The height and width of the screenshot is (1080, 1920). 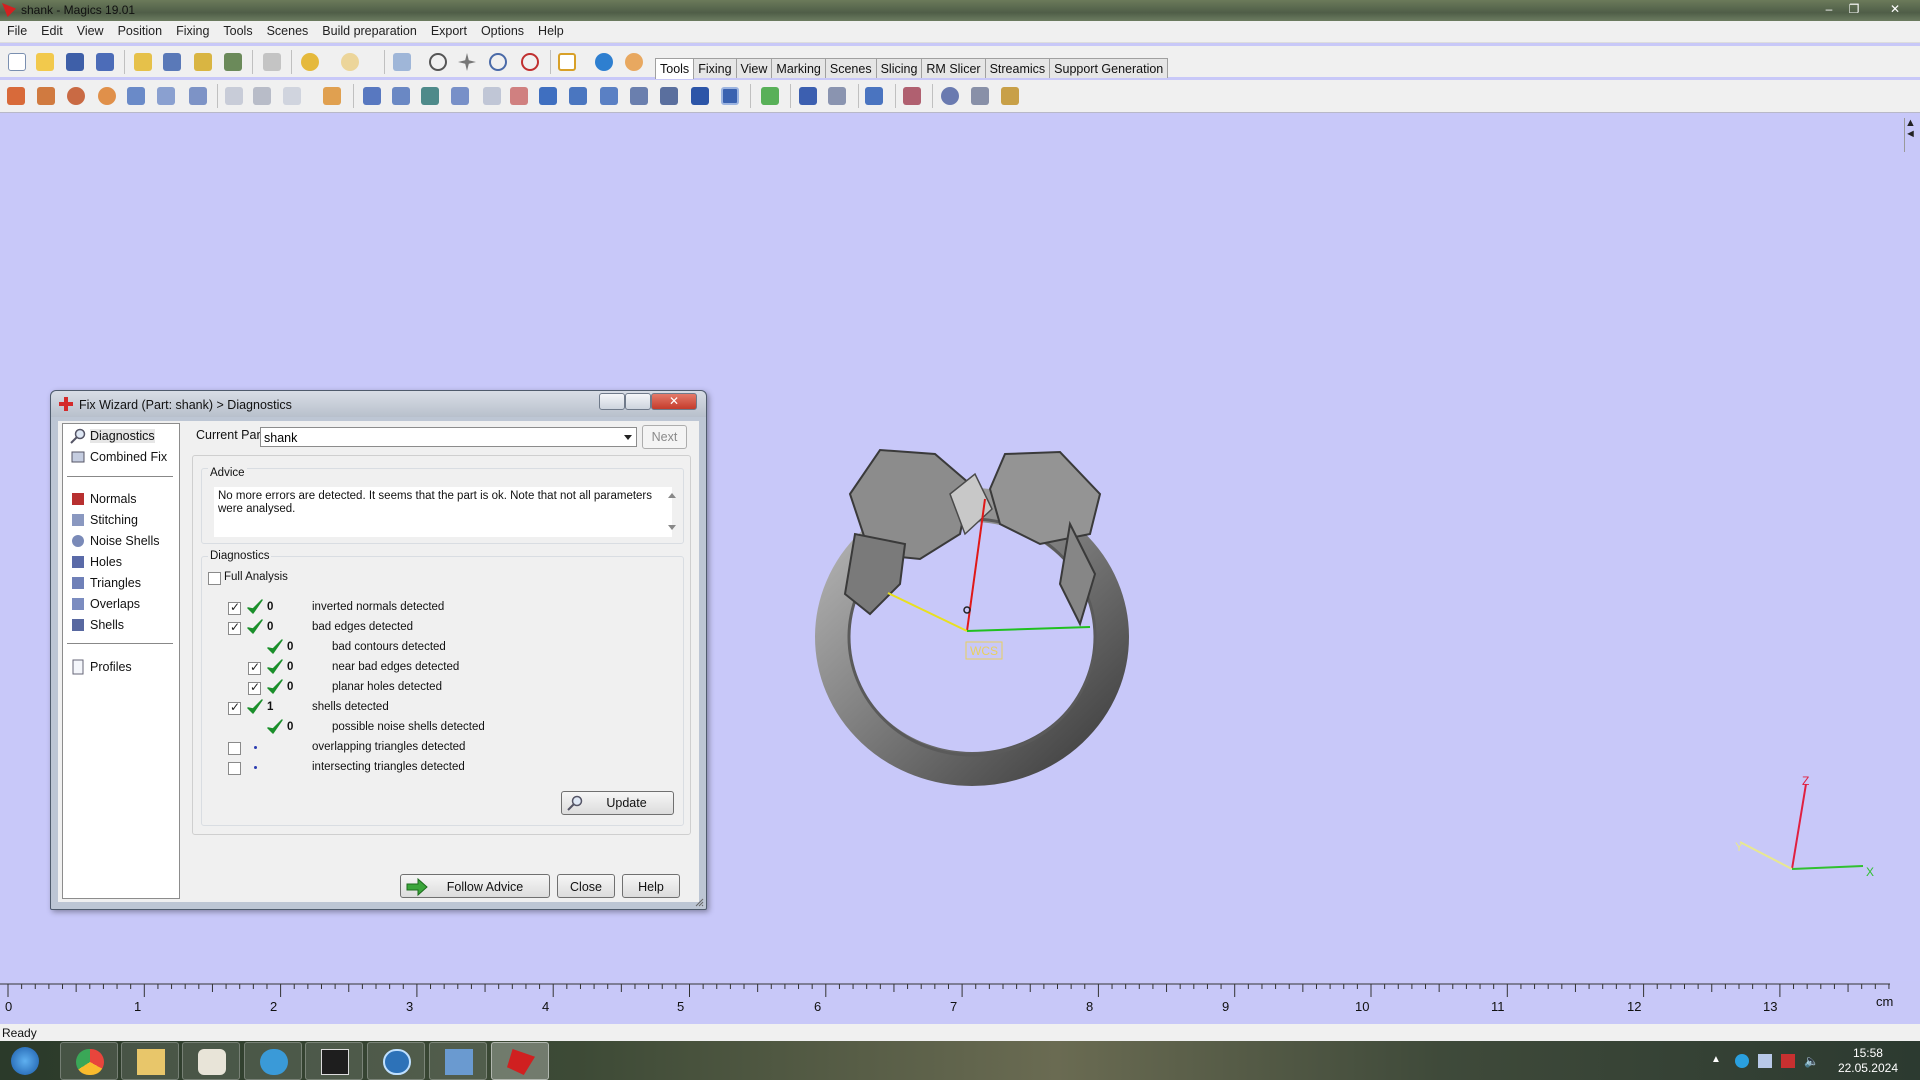 I want to click on dialog-close-icon: ✕, so click(x=674, y=401).